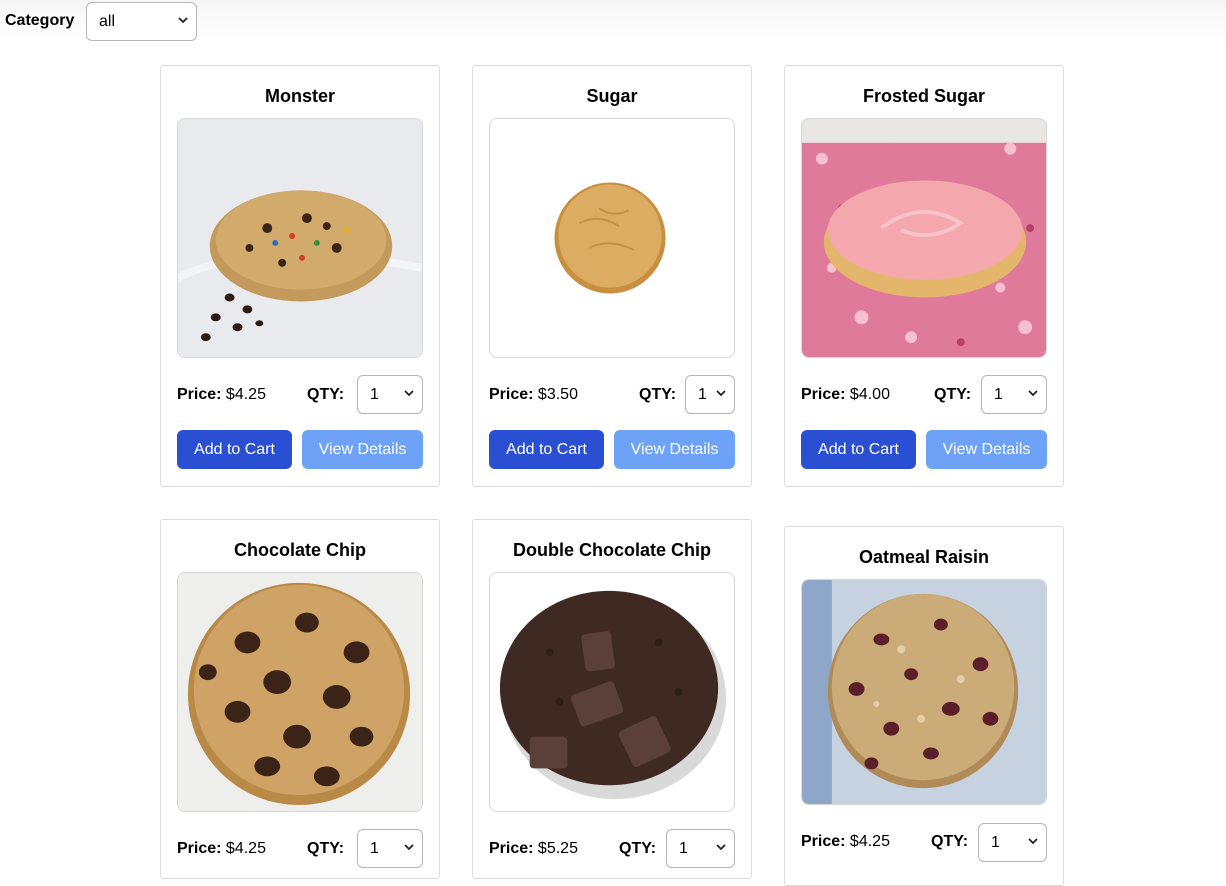 The image size is (1226, 886). What do you see at coordinates (300, 692) in the screenshot?
I see `product-image-chocolate-chip` at bounding box center [300, 692].